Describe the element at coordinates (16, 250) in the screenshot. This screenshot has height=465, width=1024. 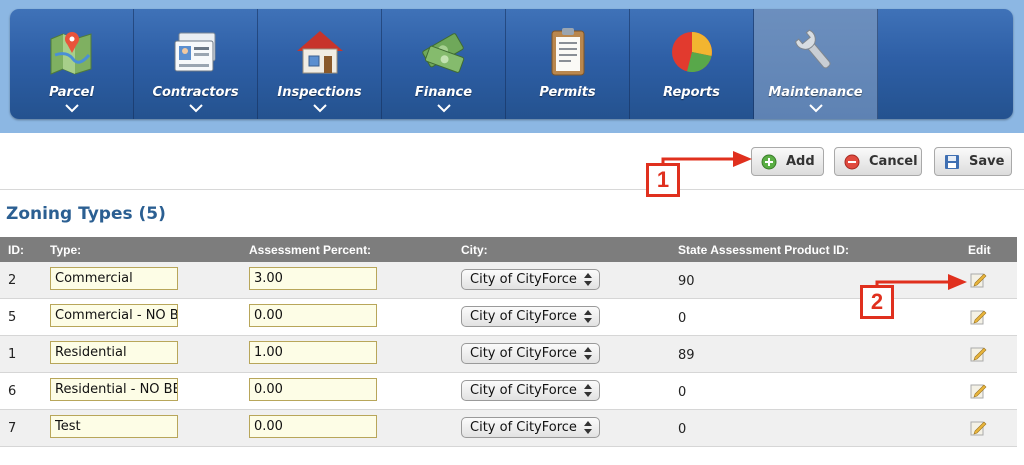
I see `column-header-id: ID:` at that location.